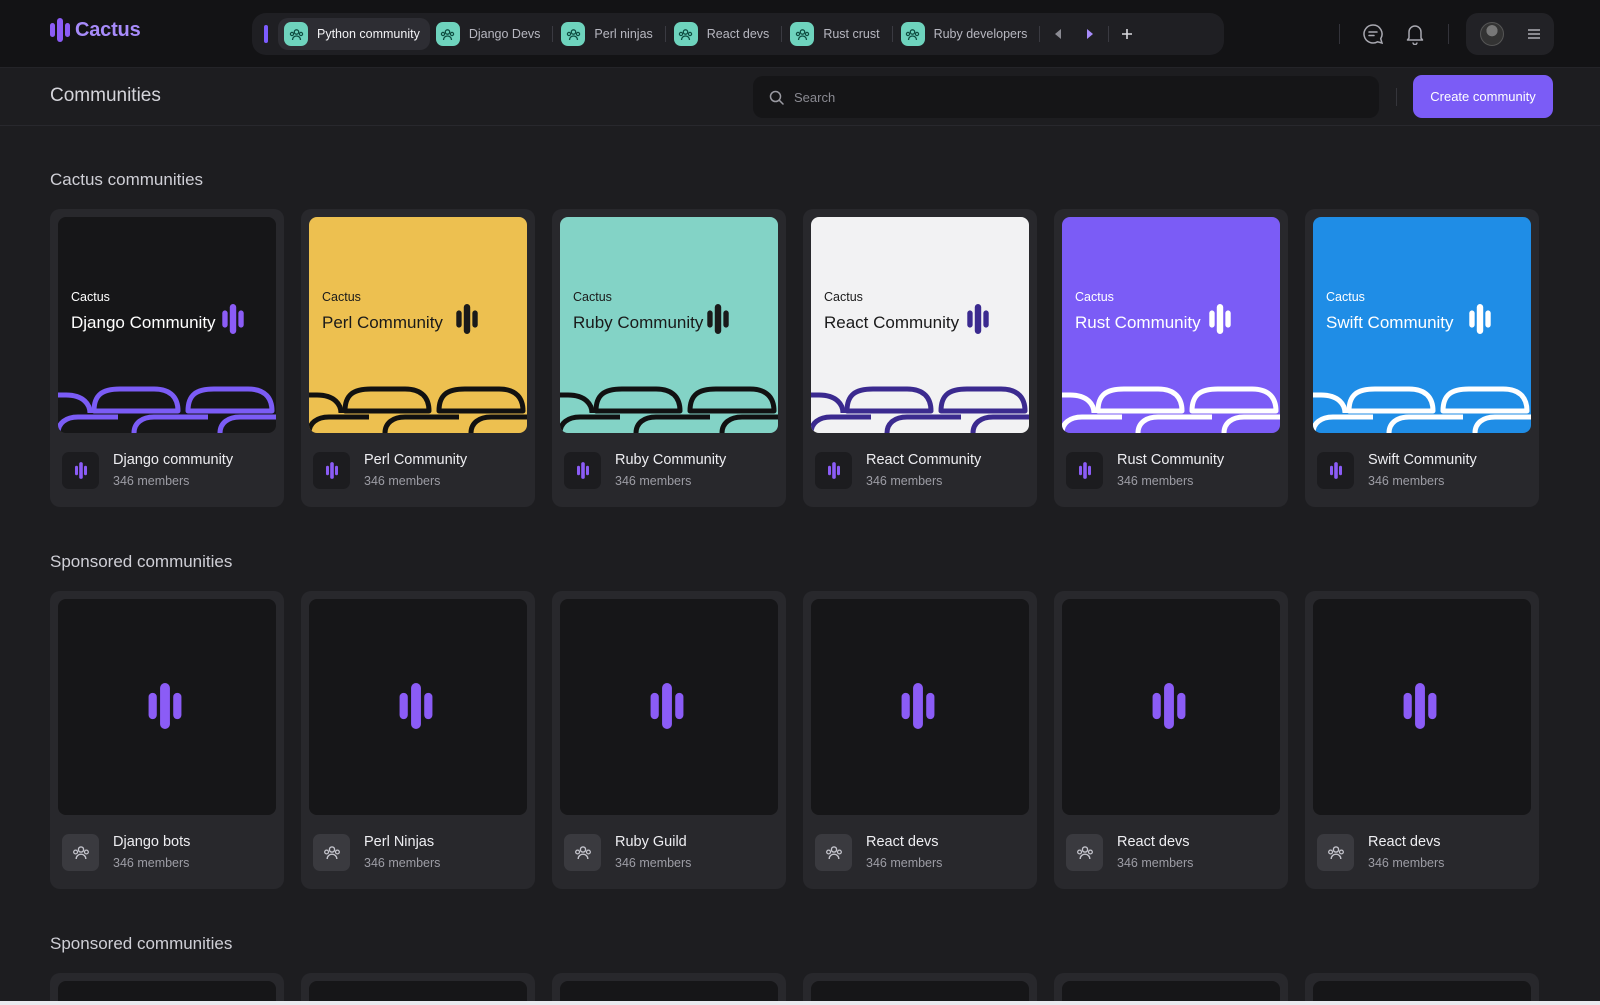 The height and width of the screenshot is (1005, 1600). I want to click on community-name: Swift Community, so click(1422, 460).